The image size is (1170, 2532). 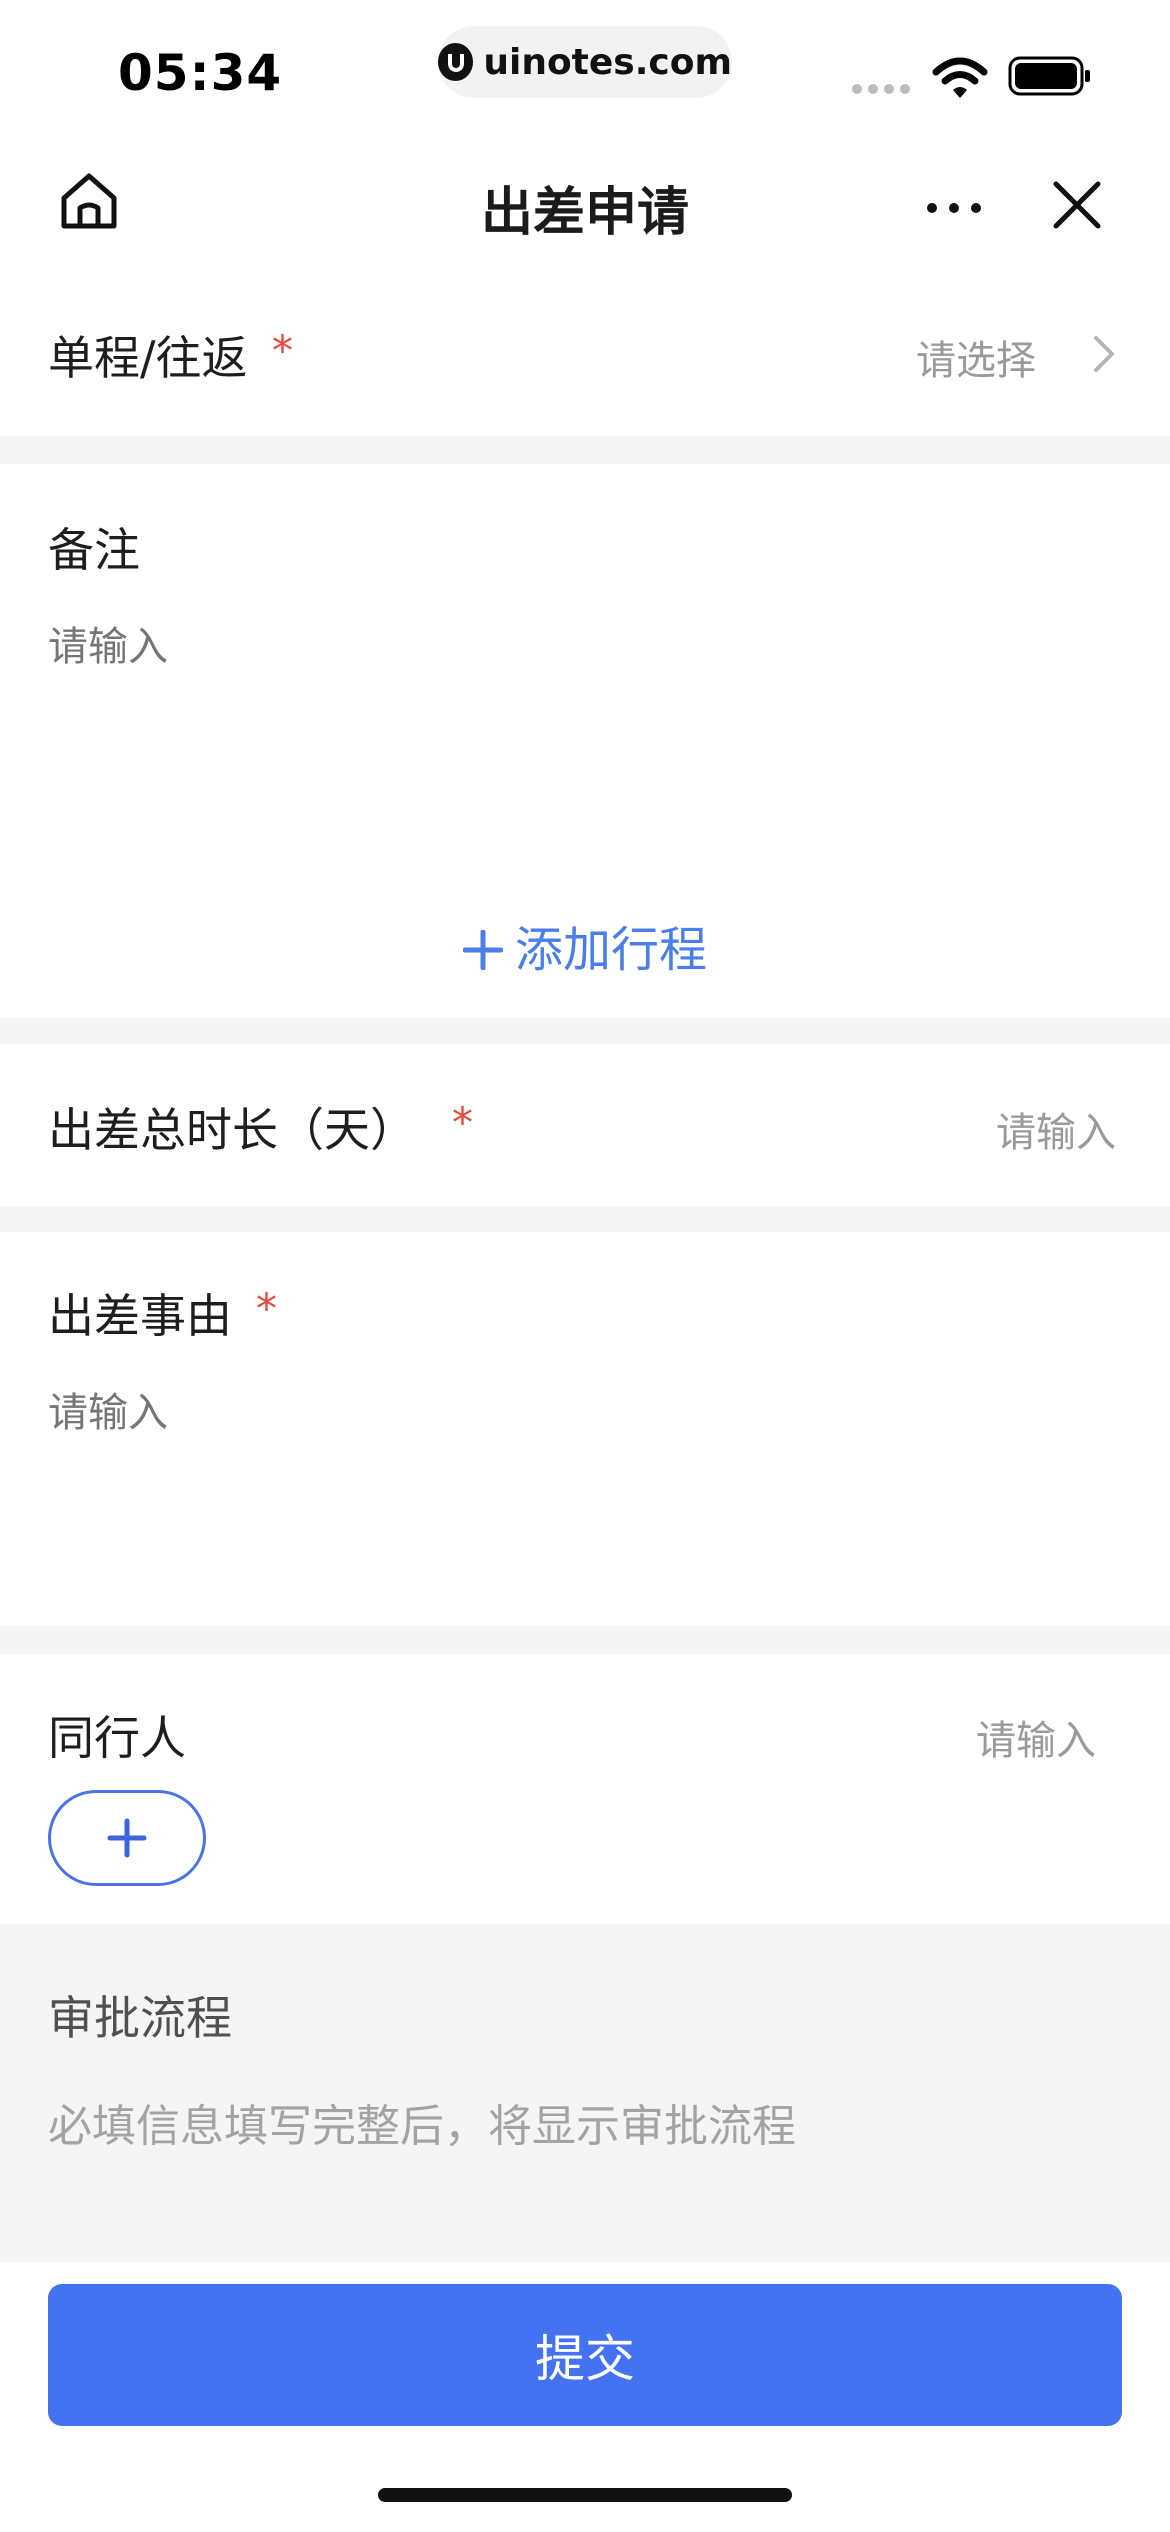 What do you see at coordinates (585, 2355) in the screenshot?
I see `submit-button: 提交` at bounding box center [585, 2355].